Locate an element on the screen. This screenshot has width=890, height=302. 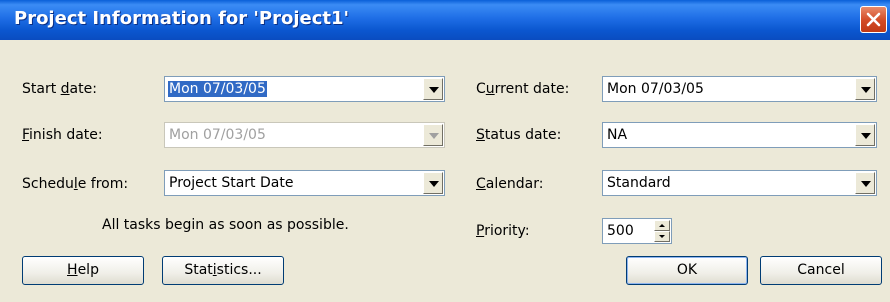
spinner-arrows is located at coordinates (662, 231).